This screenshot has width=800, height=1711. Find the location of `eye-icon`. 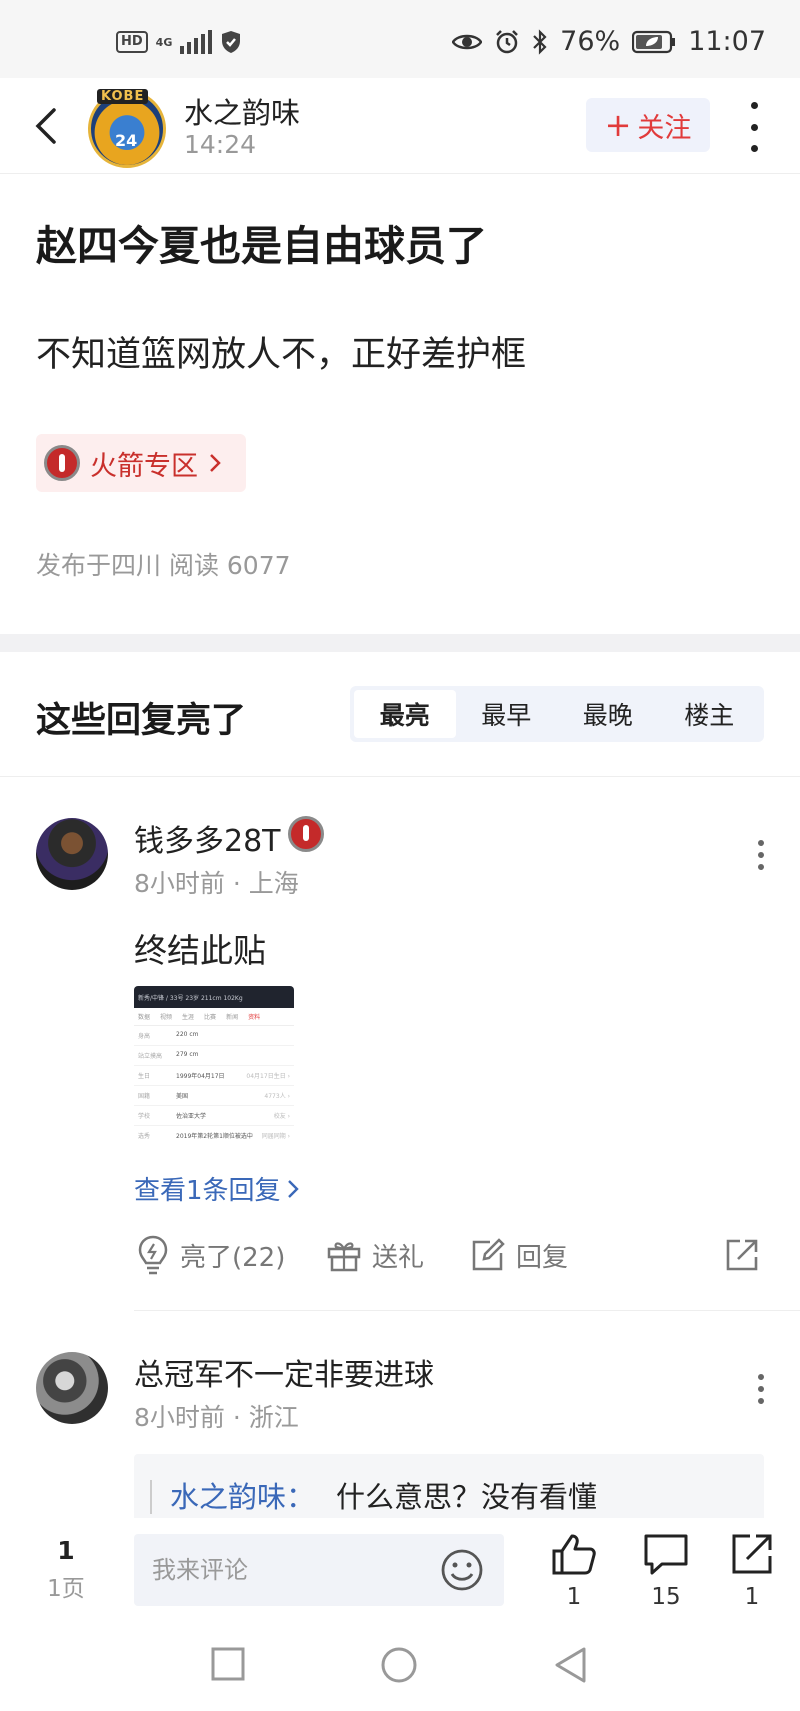

eye-icon is located at coordinates (467, 41).